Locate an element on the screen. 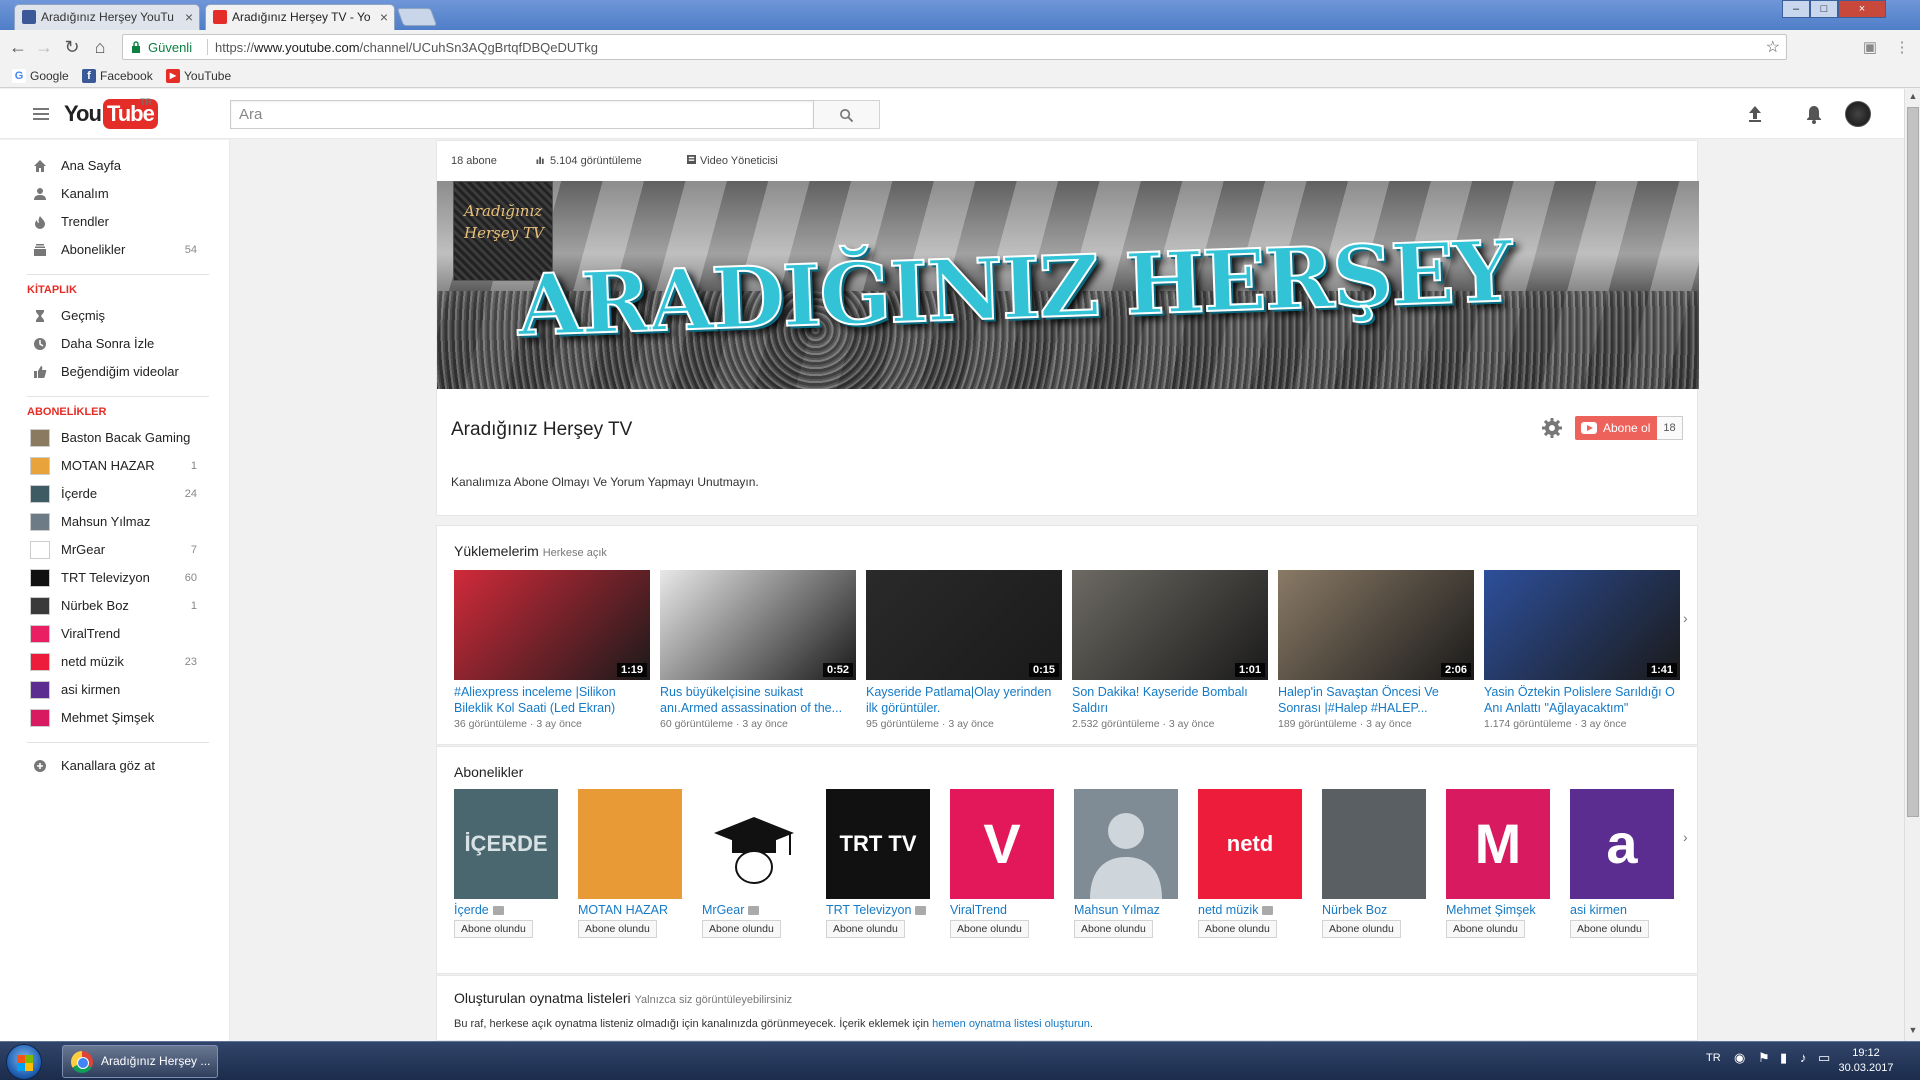 The height and width of the screenshot is (1080, 1920). bookmark-youtube: ▶ YouTube is located at coordinates (198, 76).